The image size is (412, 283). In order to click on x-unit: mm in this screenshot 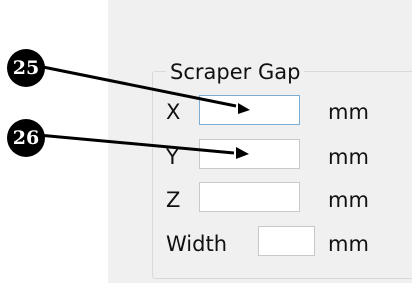, I will do `click(348, 112)`.